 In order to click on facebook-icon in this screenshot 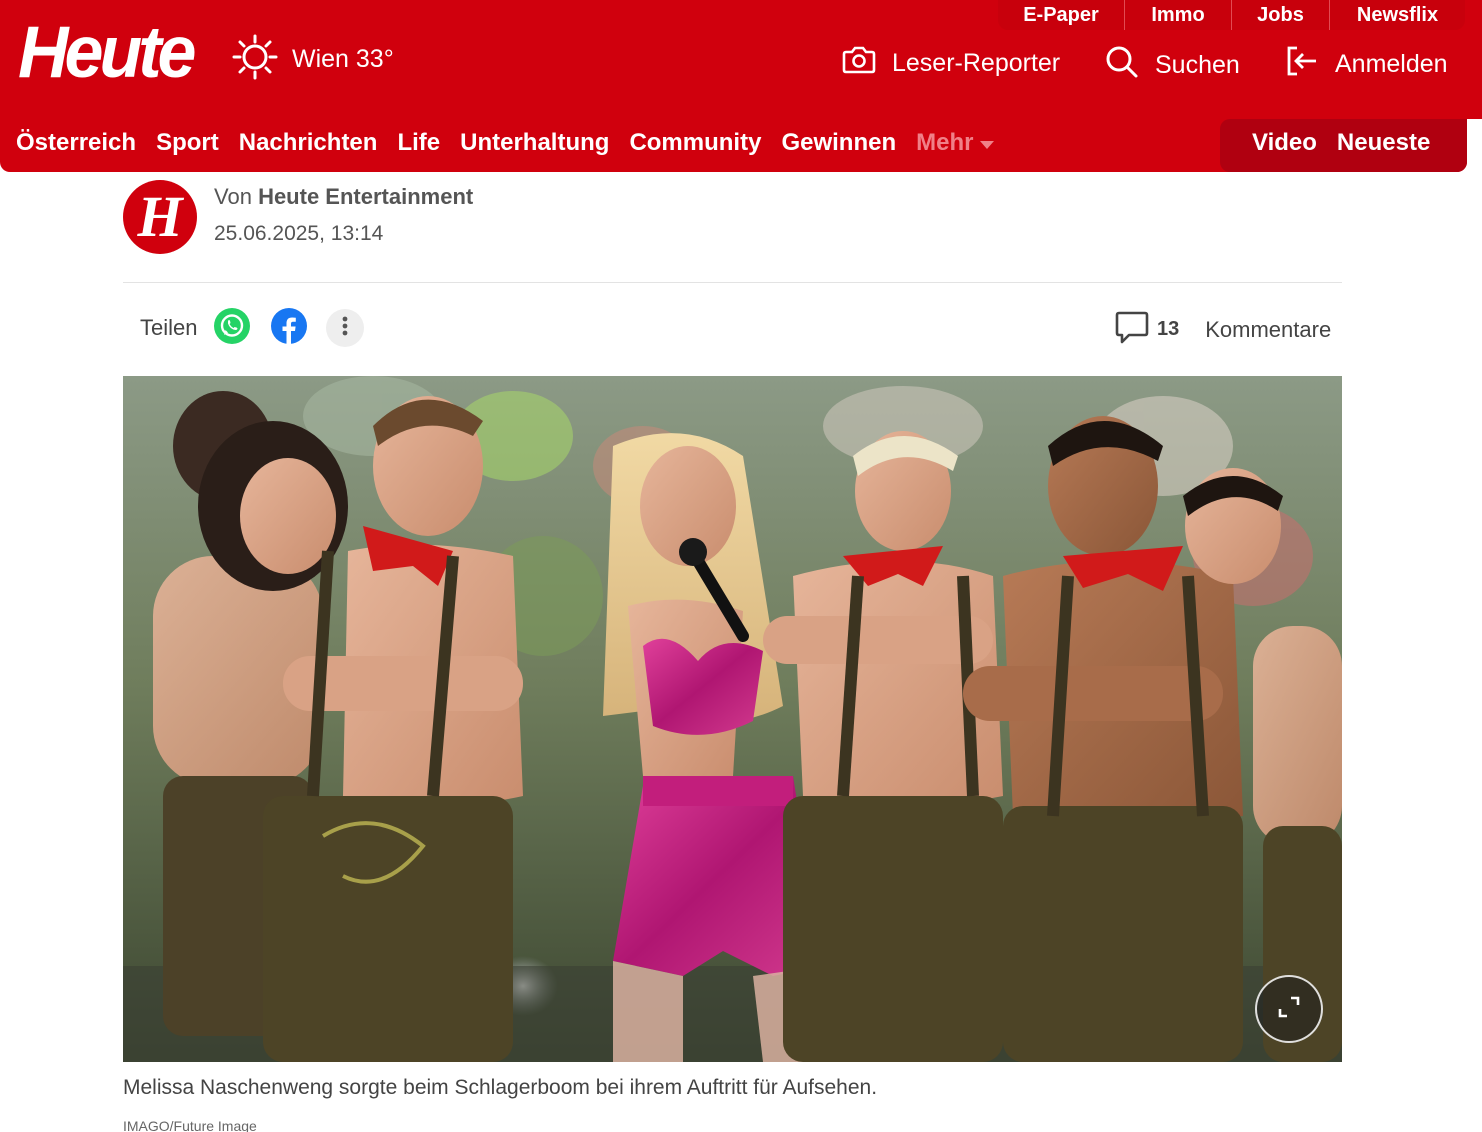, I will do `click(289, 328)`.